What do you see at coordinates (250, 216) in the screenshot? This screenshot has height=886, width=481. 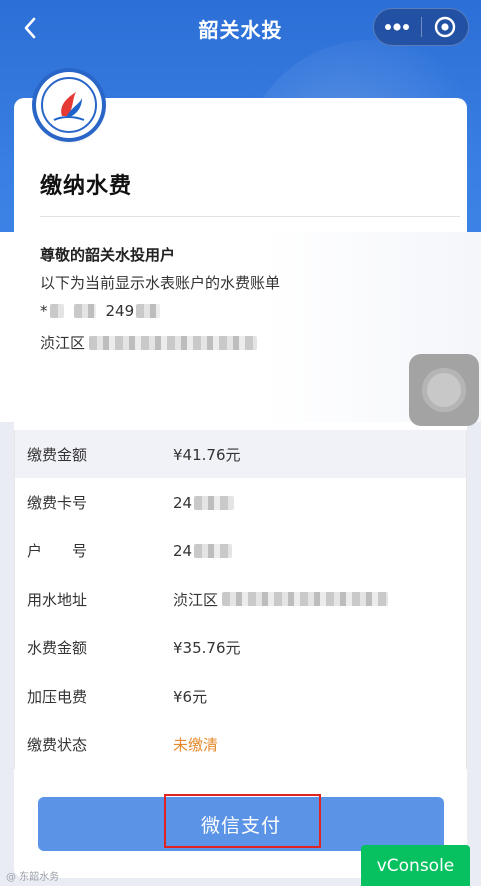 I see `title-divider` at bounding box center [250, 216].